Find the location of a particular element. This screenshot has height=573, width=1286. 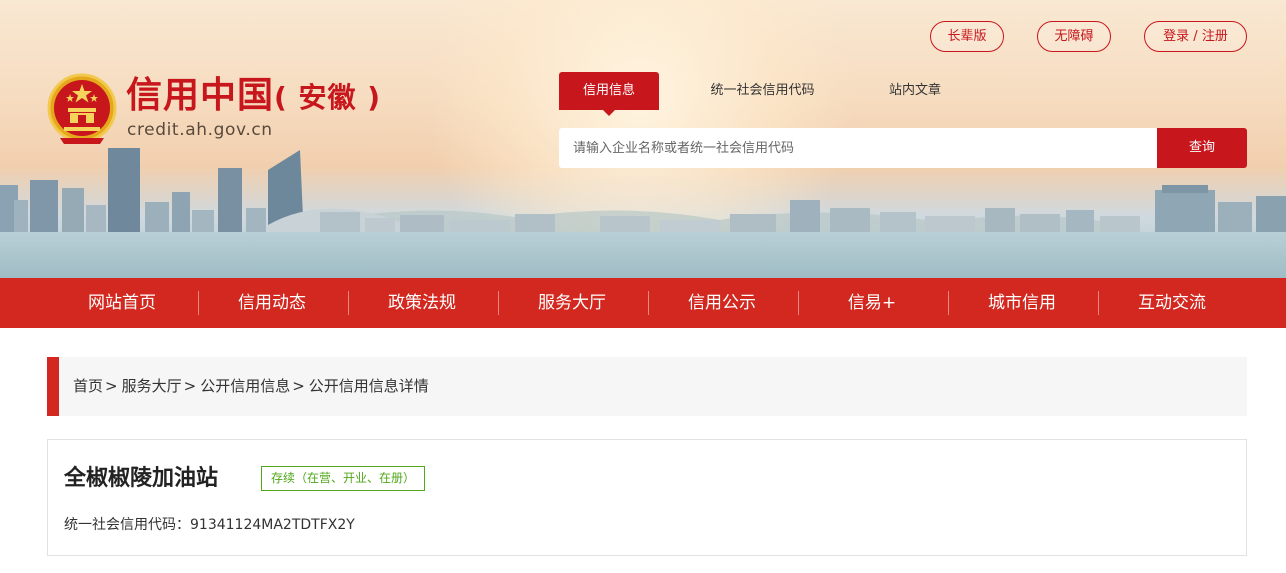

national-emblem-icon is located at coordinates (82, 108).